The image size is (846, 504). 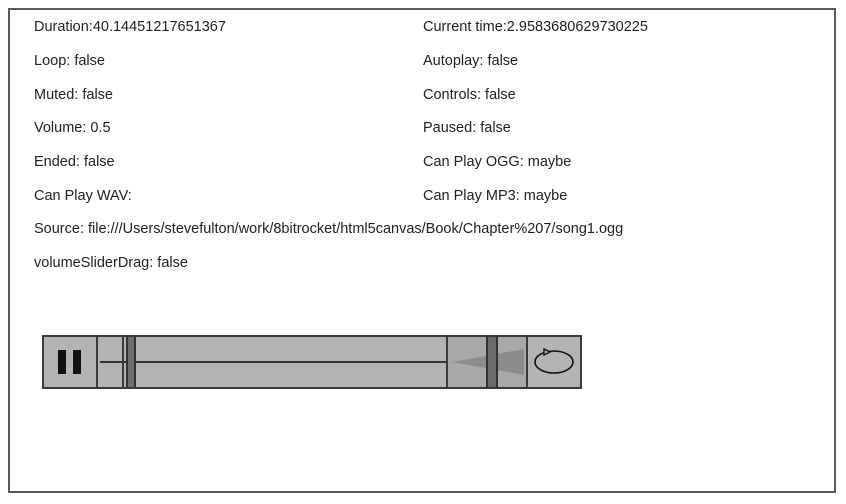 I want to click on audio-player-controls, so click(x=312, y=362).